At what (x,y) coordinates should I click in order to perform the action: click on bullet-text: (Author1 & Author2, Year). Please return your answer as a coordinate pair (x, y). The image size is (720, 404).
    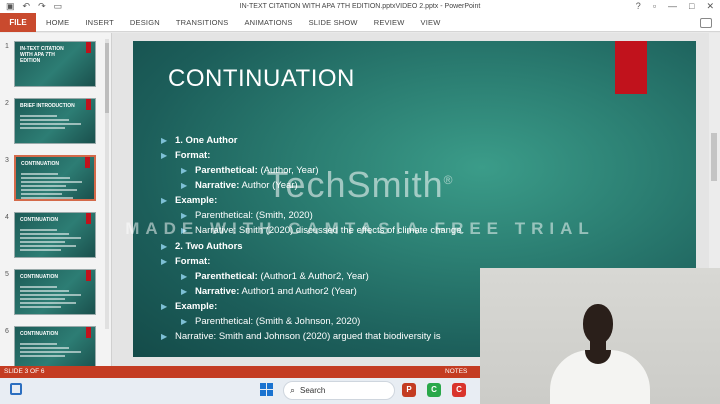
    Looking at the image, I should click on (313, 276).